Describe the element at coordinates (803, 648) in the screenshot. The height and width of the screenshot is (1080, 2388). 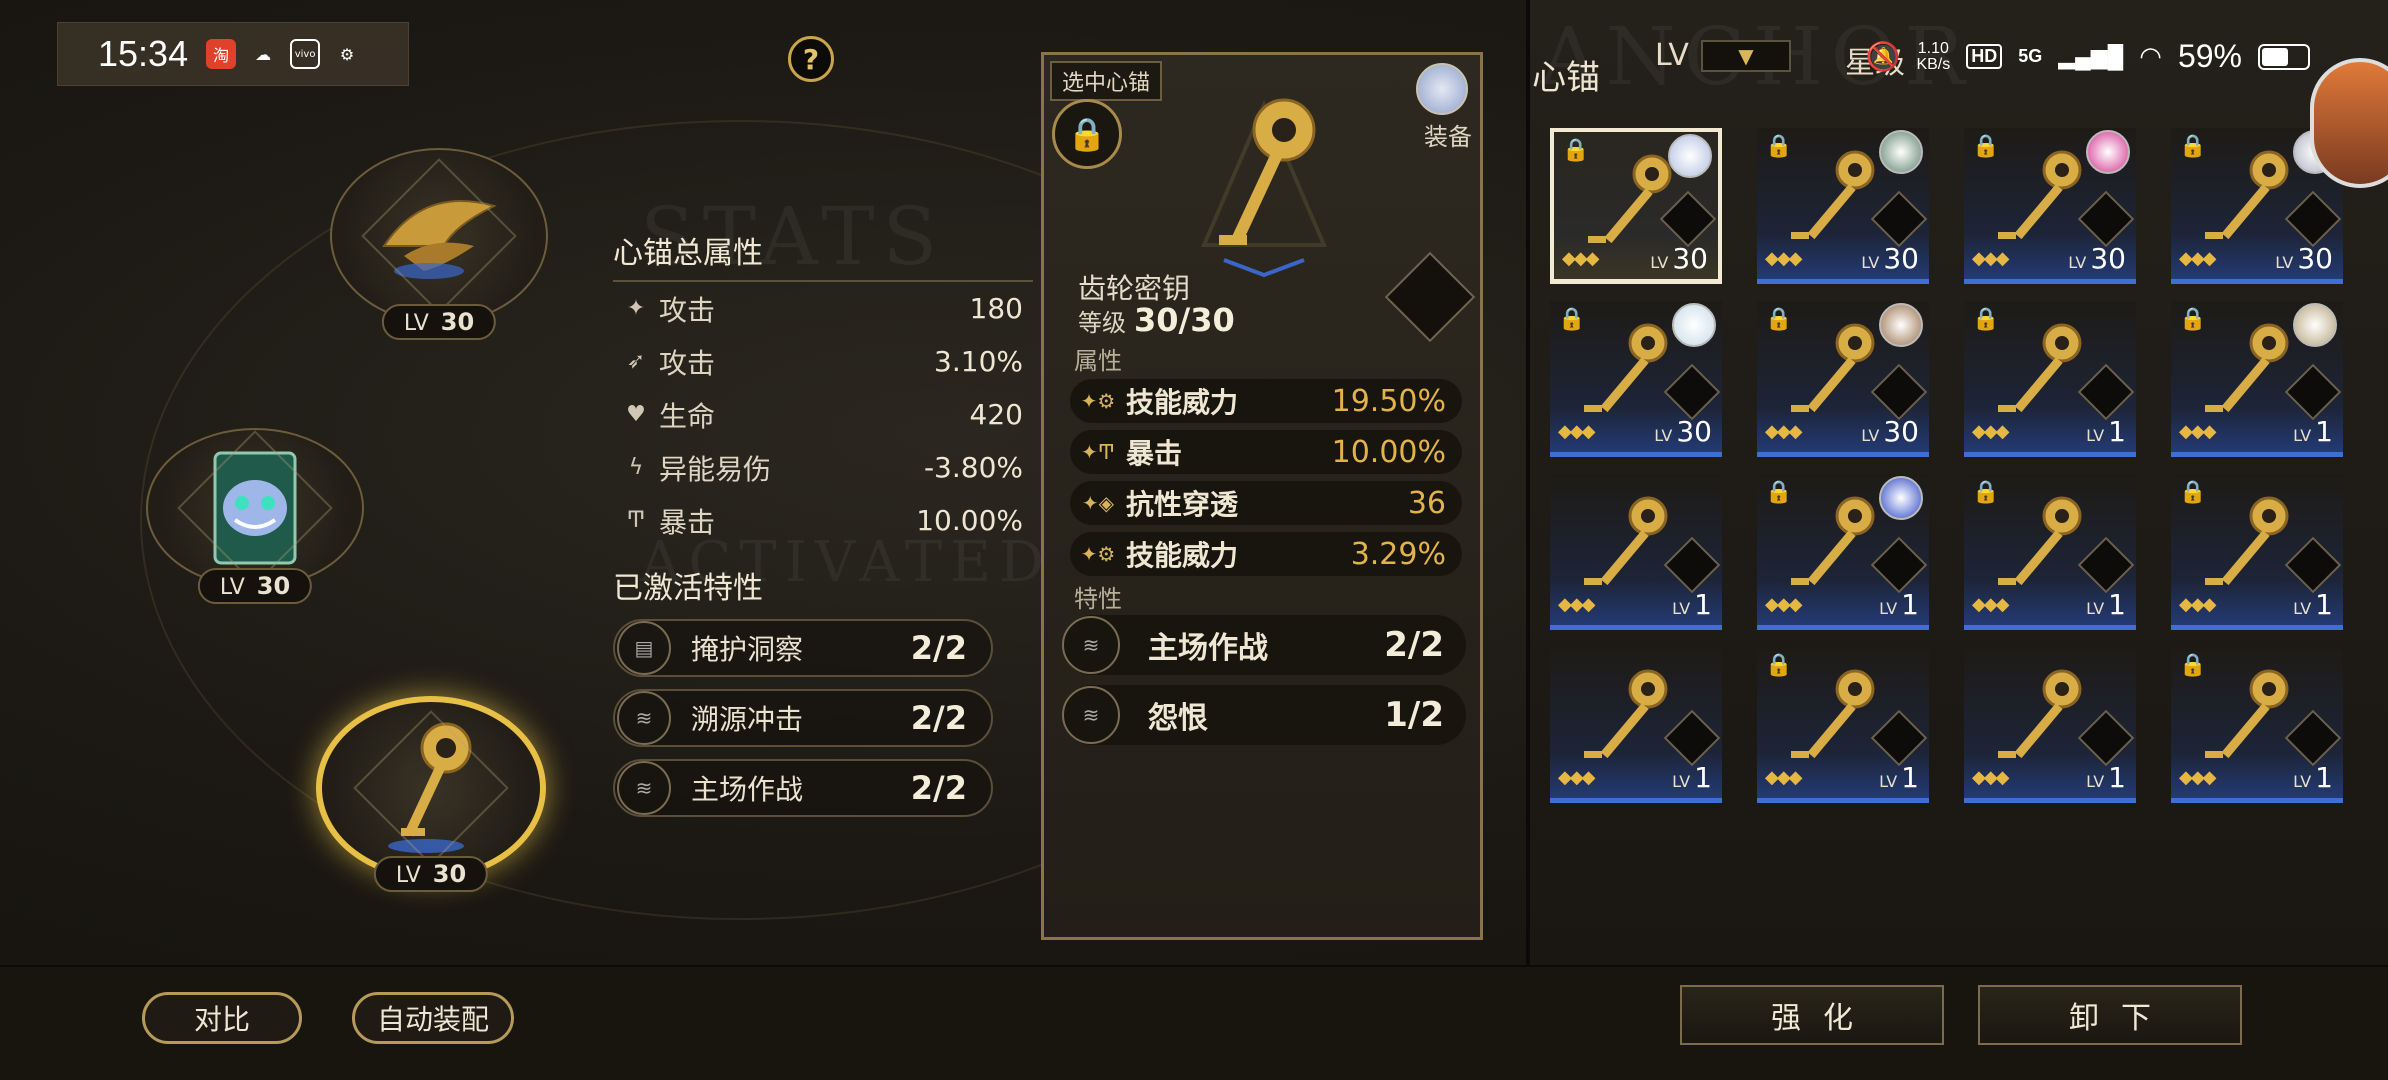
I see `trait-row: ▤ 掩护洞察 2/2` at that location.